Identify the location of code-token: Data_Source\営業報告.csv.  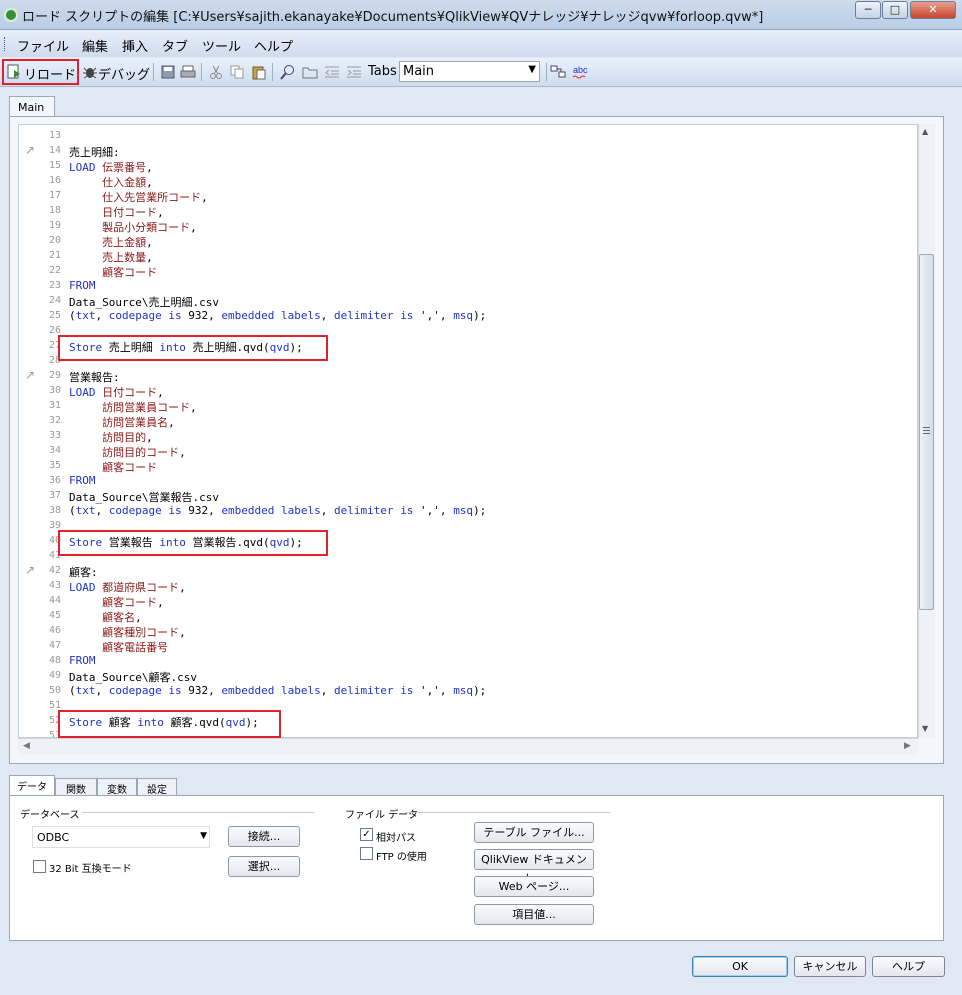
(144, 497).